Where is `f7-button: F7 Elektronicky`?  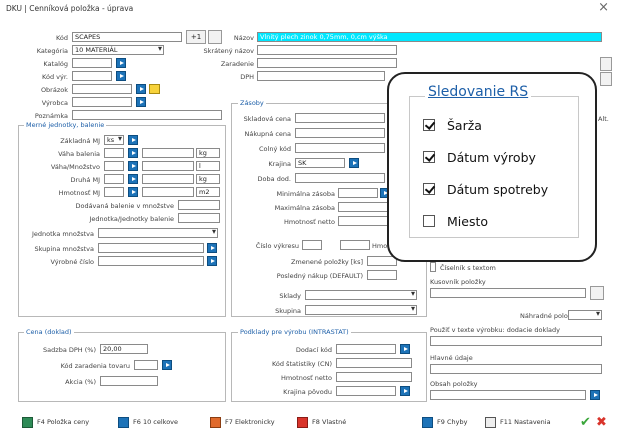
f7-button: F7 Elektronicky is located at coordinates (242, 422).